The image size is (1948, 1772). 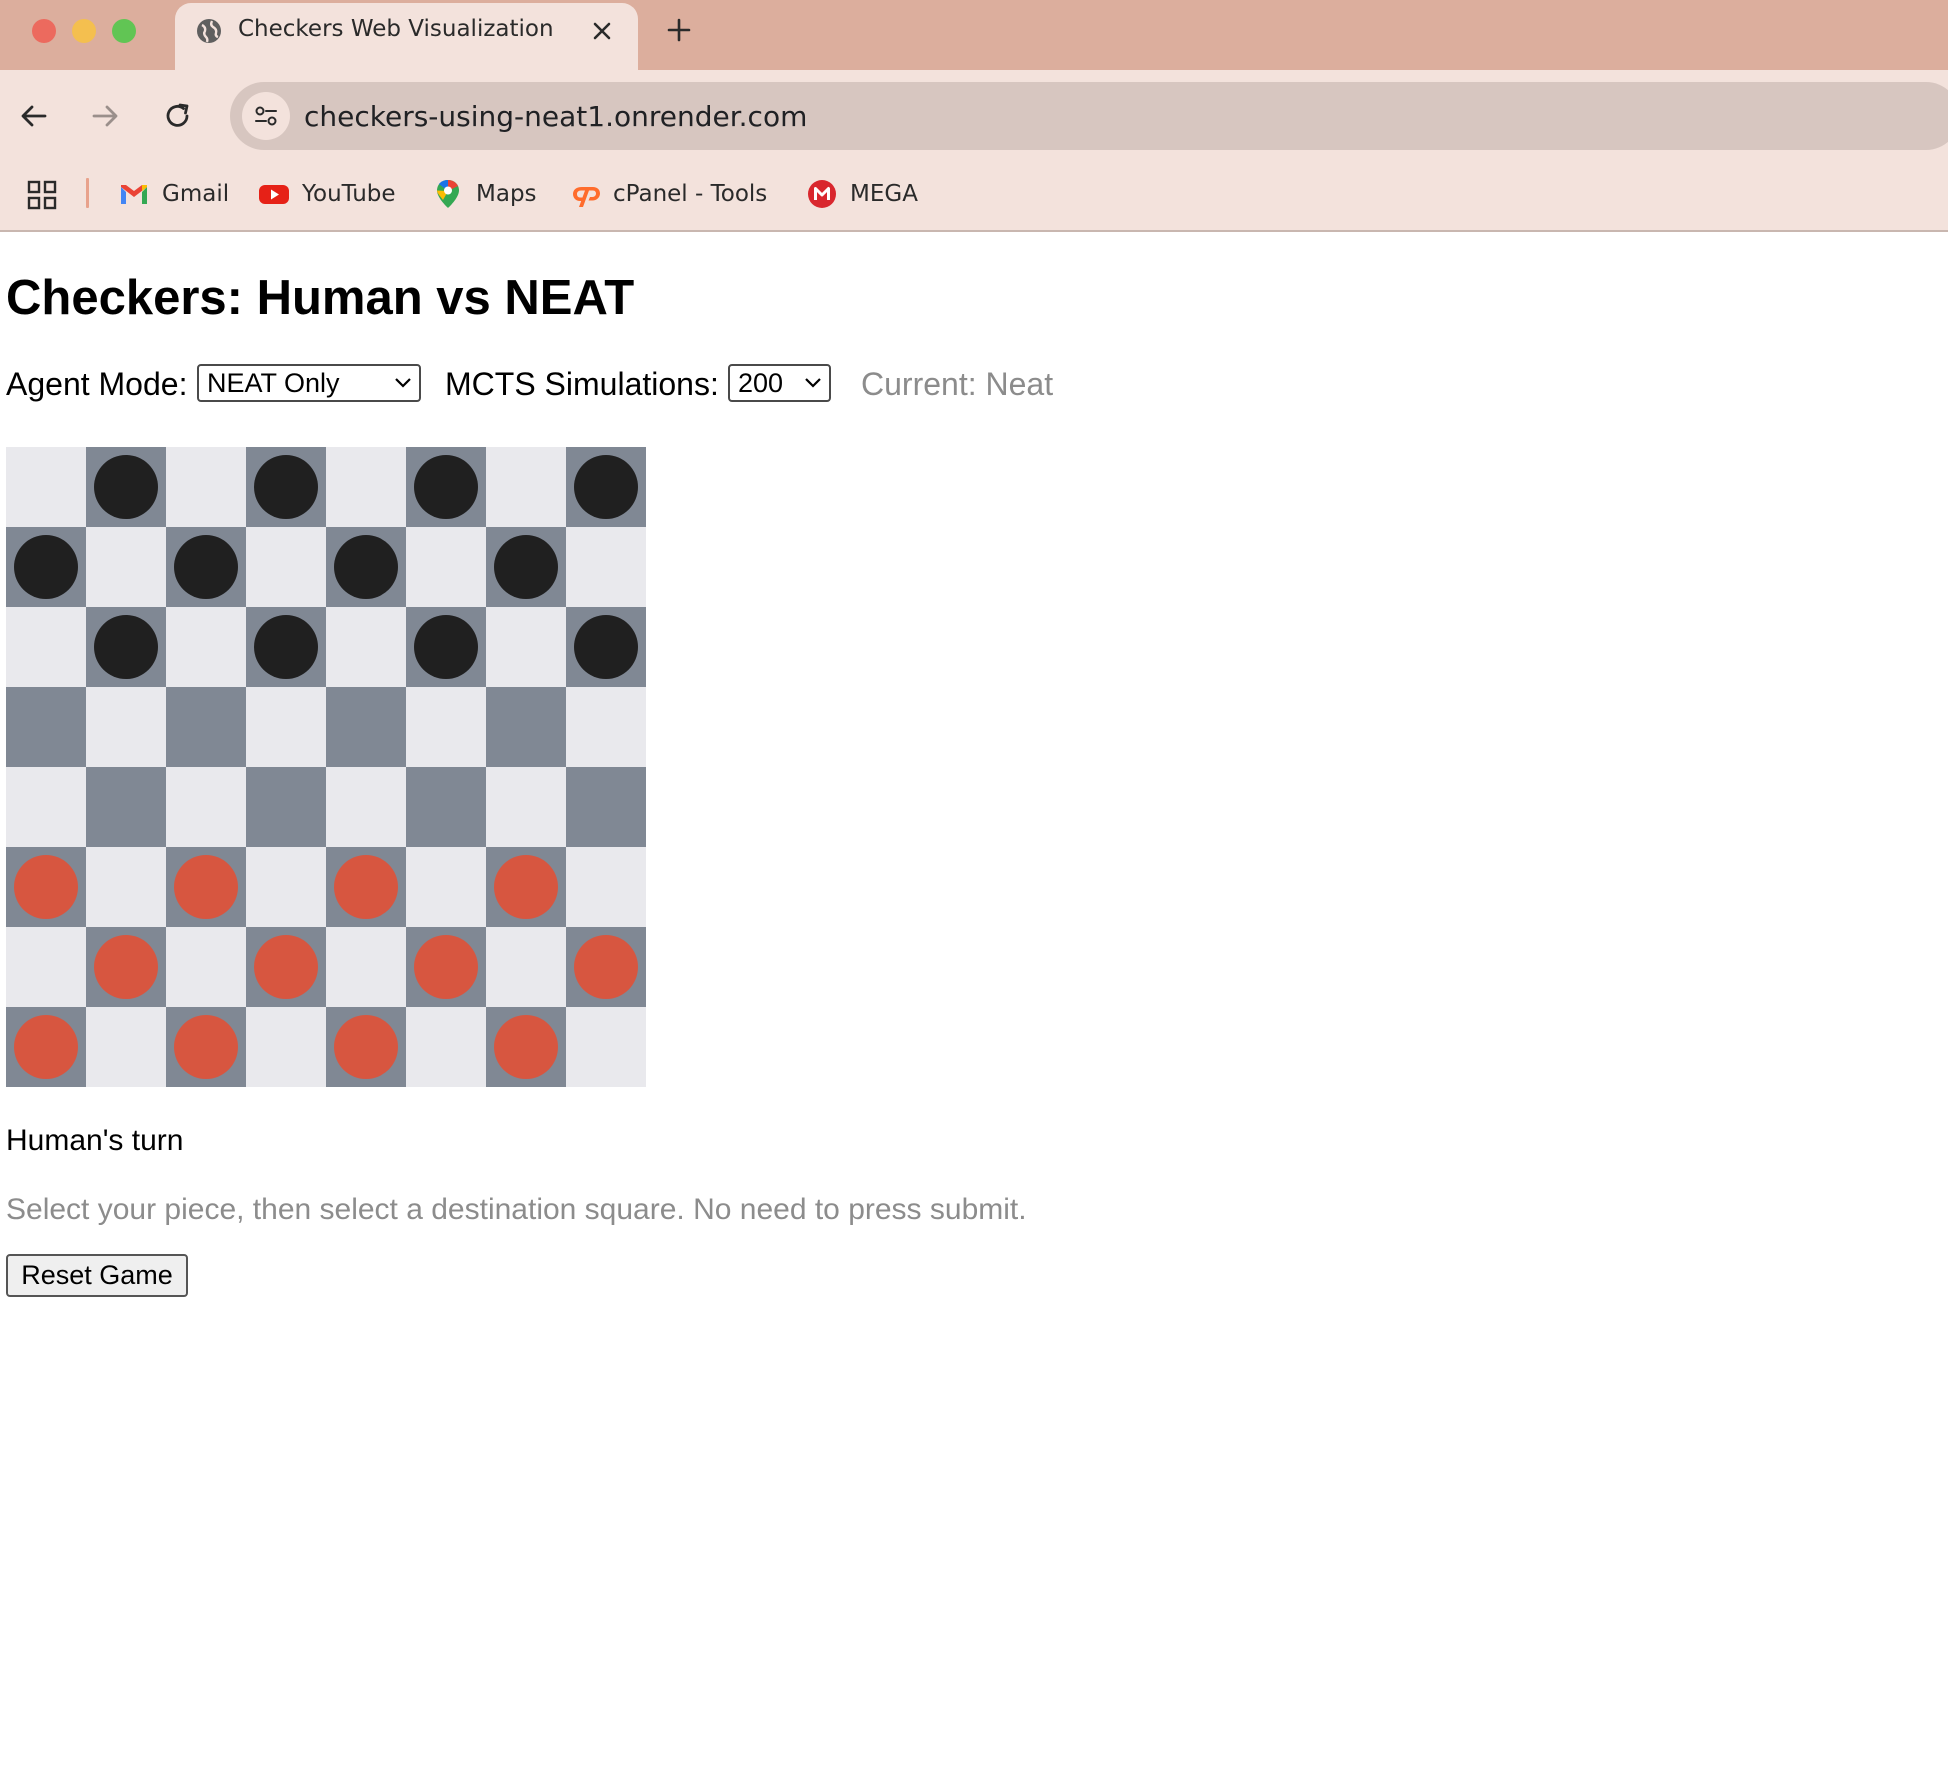 I want to click on reload-icon, so click(x=178, y=116).